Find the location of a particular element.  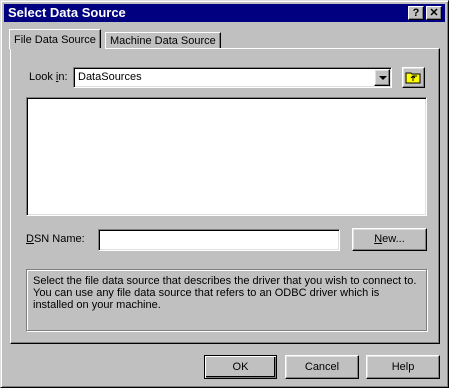

active-tab-join is located at coordinates (58, 49).